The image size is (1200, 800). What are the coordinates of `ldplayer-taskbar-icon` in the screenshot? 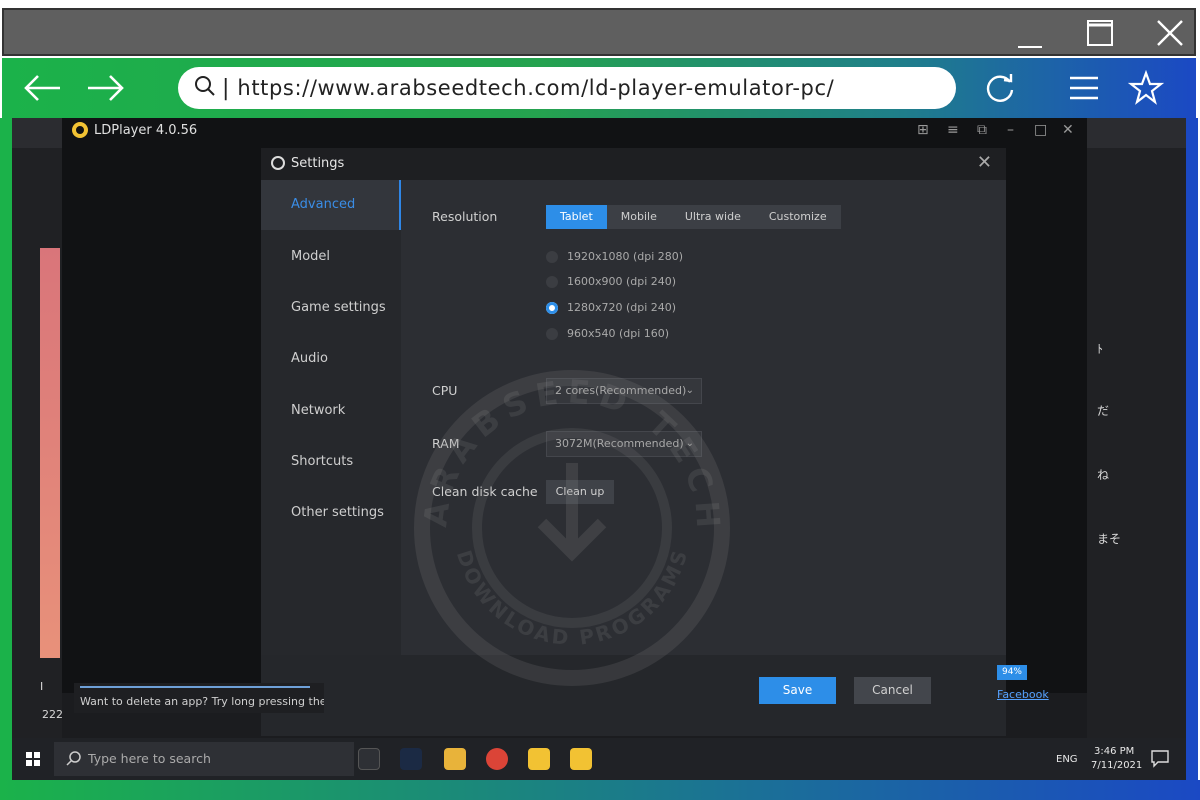 It's located at (539, 759).